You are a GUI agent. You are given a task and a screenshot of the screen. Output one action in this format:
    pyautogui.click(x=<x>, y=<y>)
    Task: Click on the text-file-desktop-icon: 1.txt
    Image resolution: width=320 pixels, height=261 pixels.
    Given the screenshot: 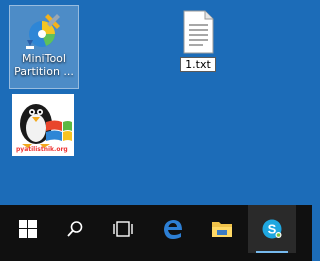 What is the action you would take?
    pyautogui.click(x=198, y=43)
    